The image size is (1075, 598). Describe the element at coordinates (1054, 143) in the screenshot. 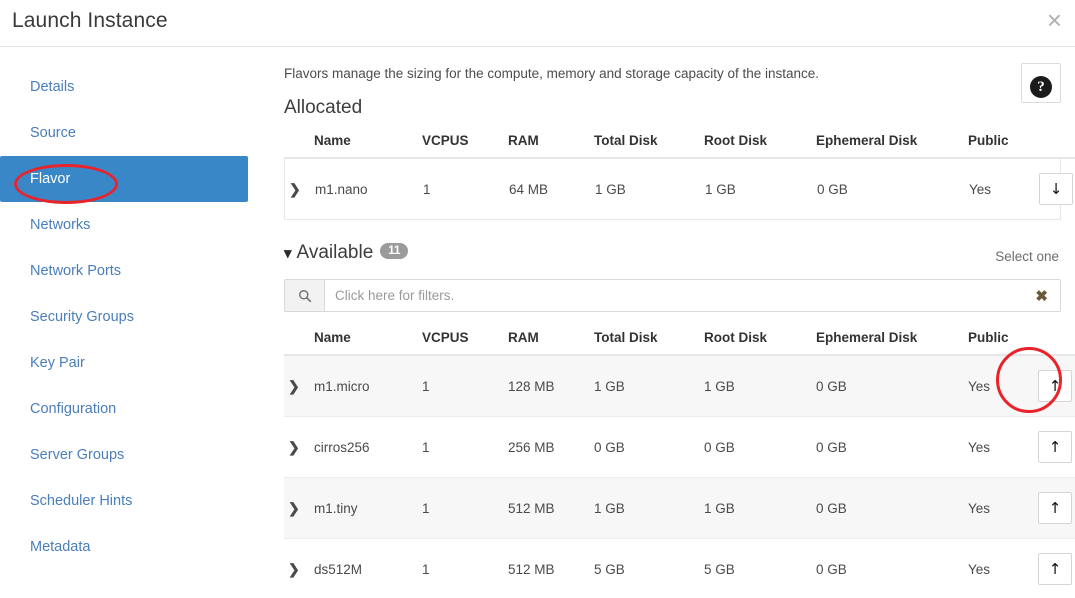

I see `col-action` at that location.